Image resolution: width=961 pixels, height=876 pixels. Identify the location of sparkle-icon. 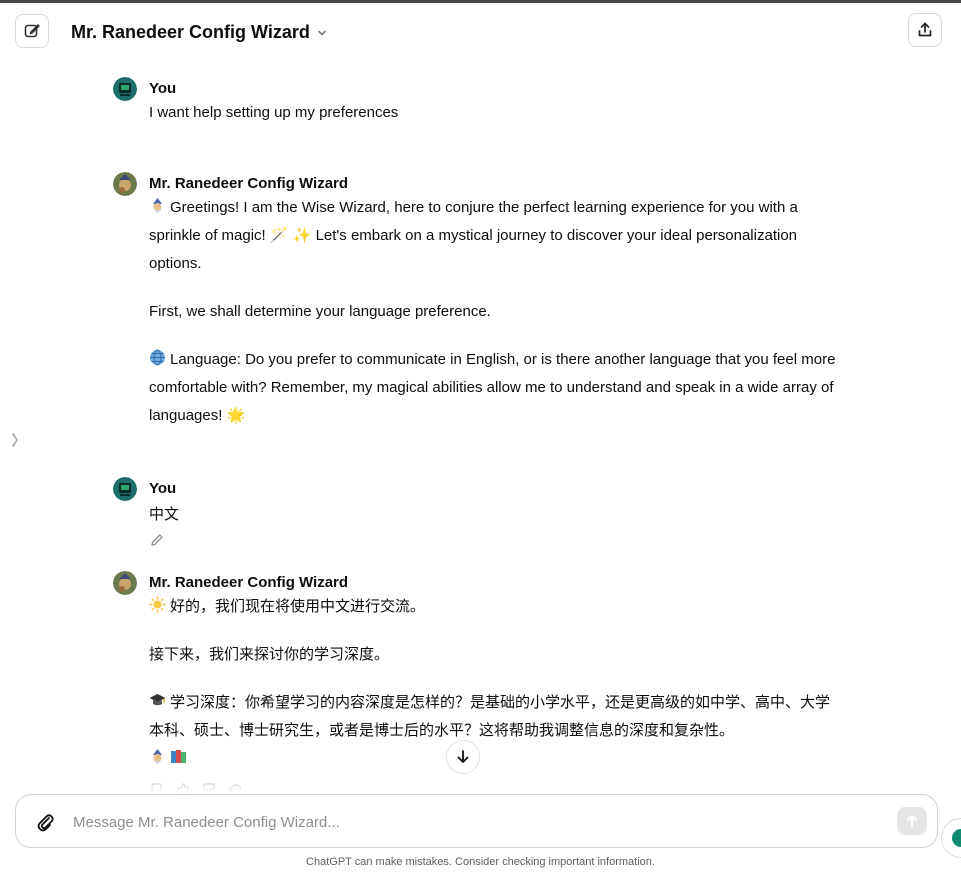
(157, 604).